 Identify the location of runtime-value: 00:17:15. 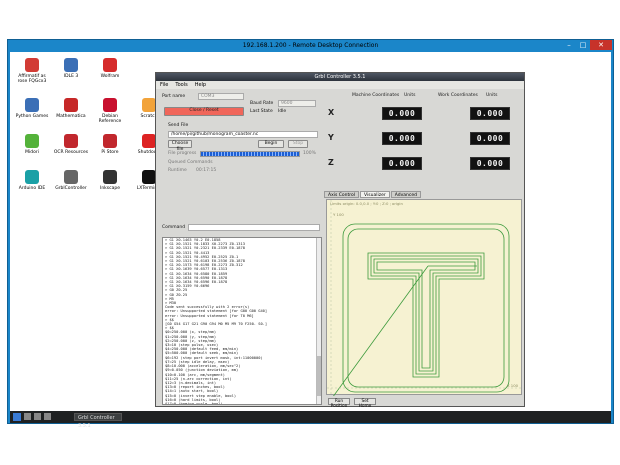
(206, 170).